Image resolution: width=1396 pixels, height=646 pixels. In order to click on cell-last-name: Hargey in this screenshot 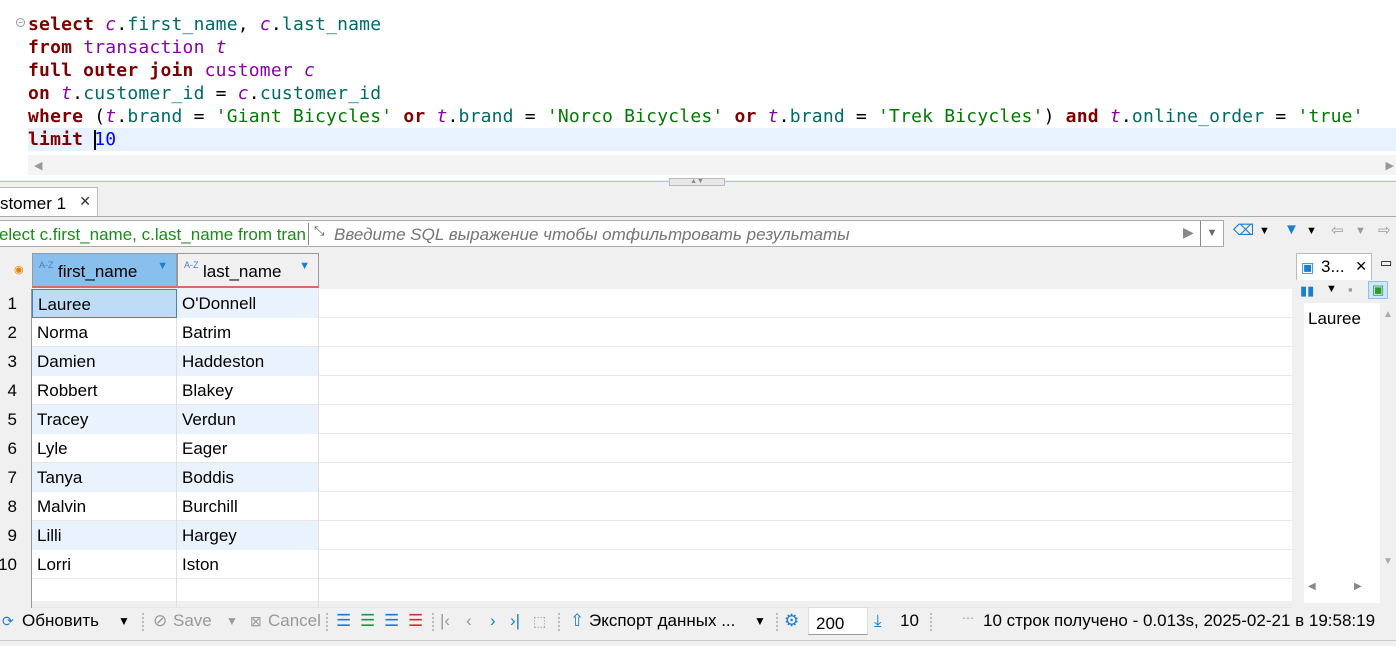, I will do `click(248, 535)`.